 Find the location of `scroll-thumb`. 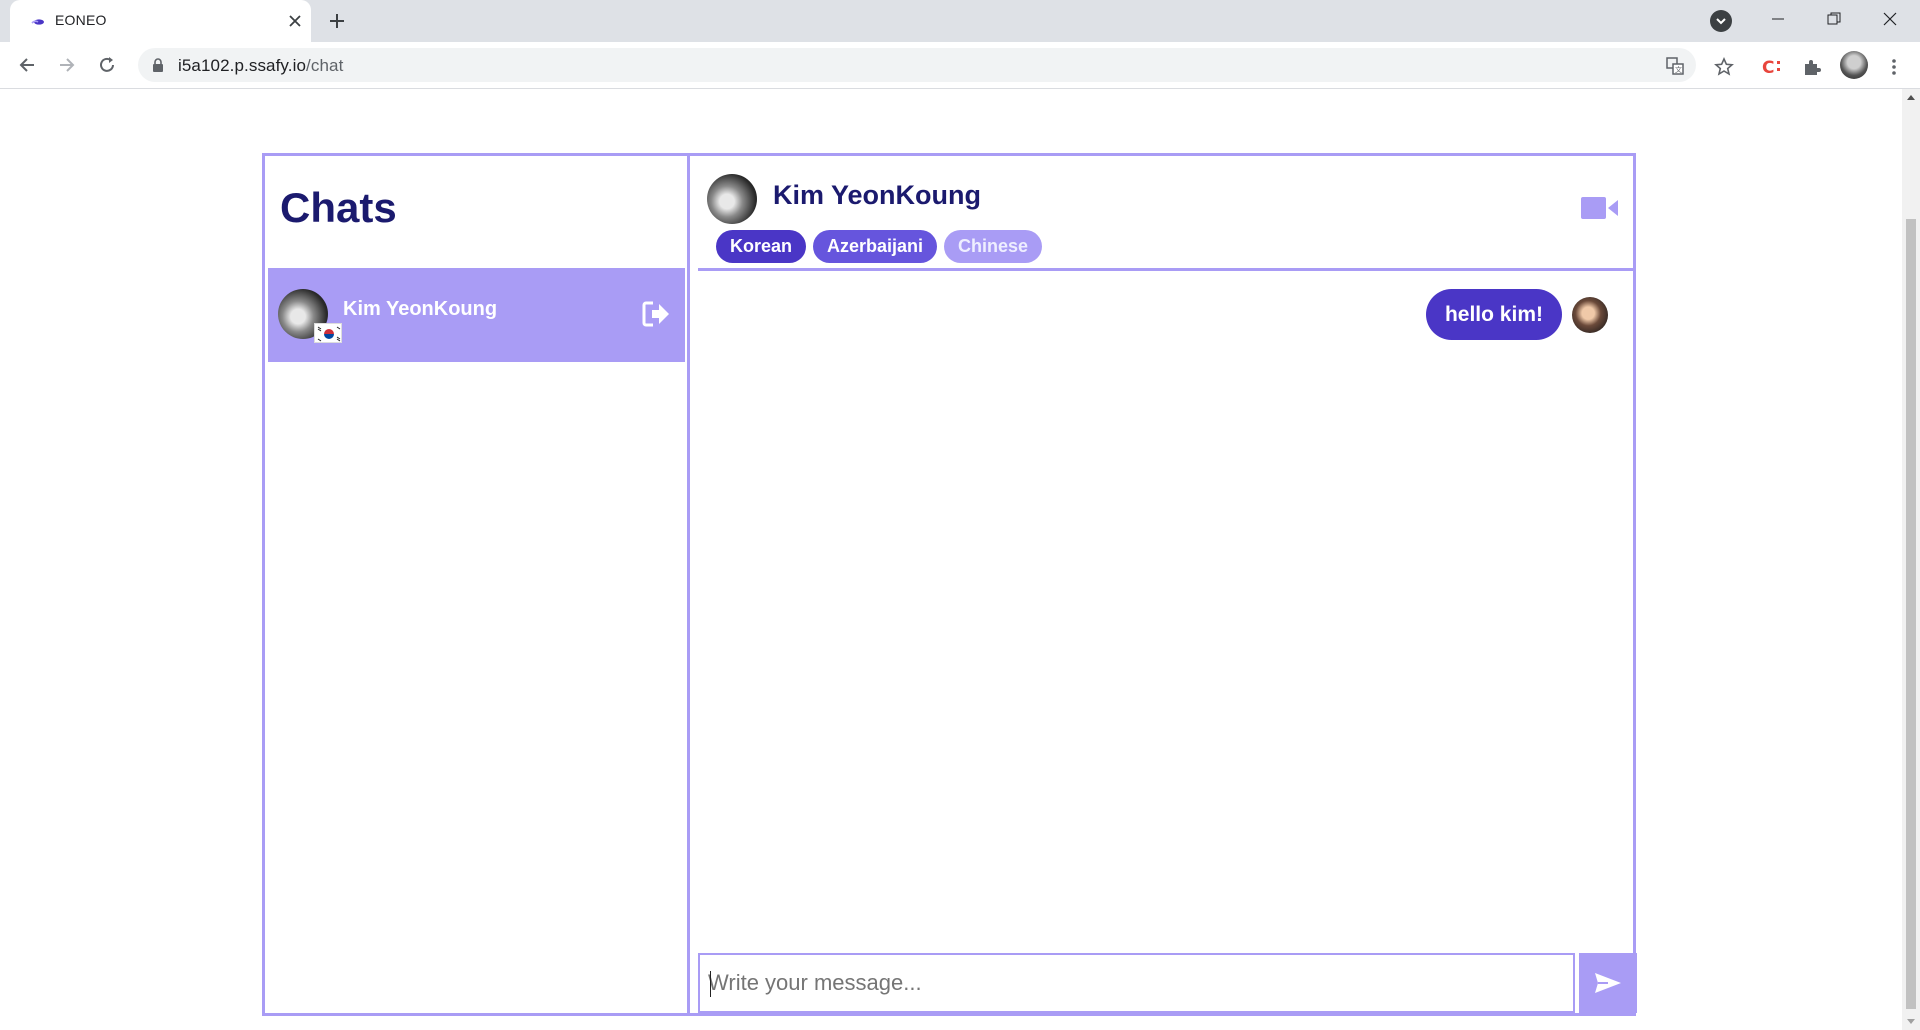

scroll-thumb is located at coordinates (1911, 614).